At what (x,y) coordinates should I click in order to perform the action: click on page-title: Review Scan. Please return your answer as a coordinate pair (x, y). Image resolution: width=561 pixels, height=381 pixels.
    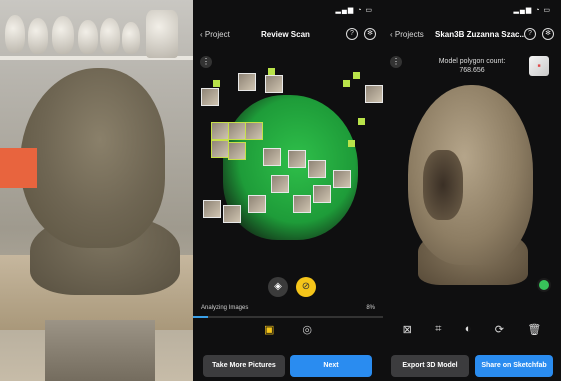
    Looking at the image, I should click on (285, 34).